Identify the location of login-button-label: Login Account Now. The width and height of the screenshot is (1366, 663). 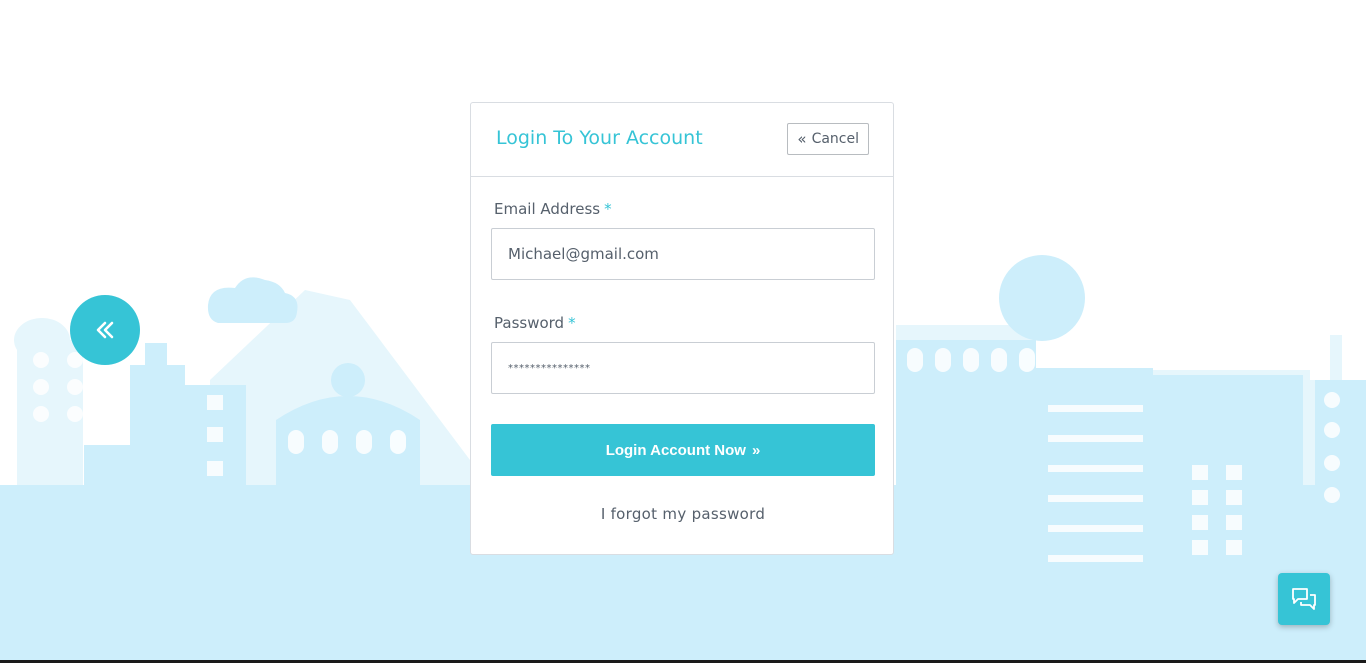
(675, 450).